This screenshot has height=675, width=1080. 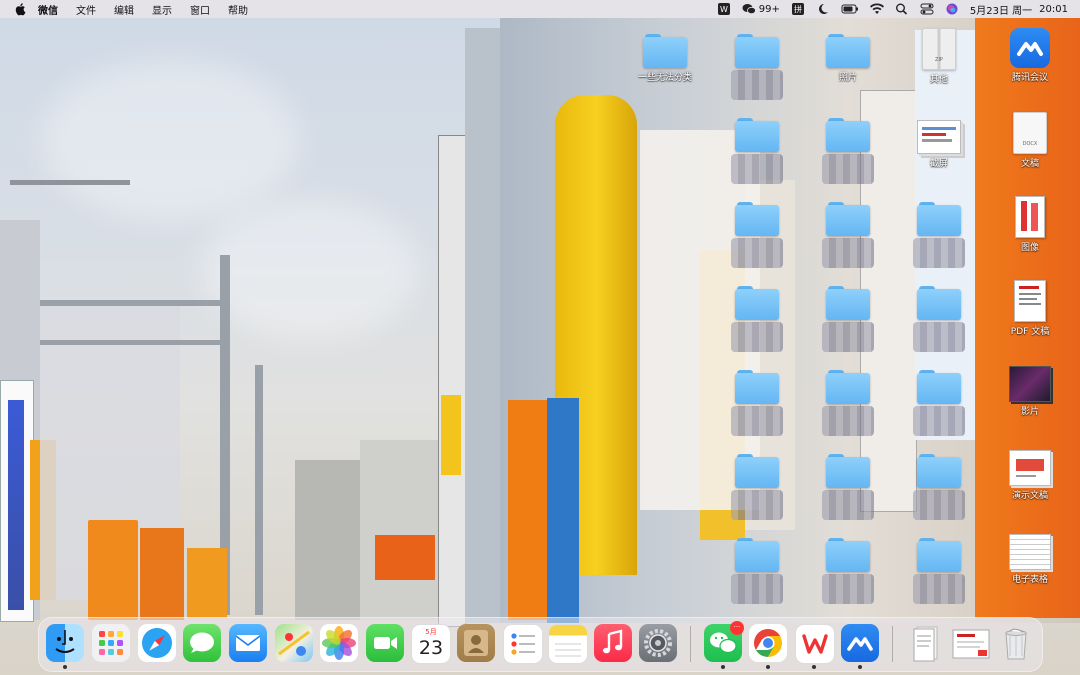 I want to click on message-bubble-icon, so click(x=202, y=642).